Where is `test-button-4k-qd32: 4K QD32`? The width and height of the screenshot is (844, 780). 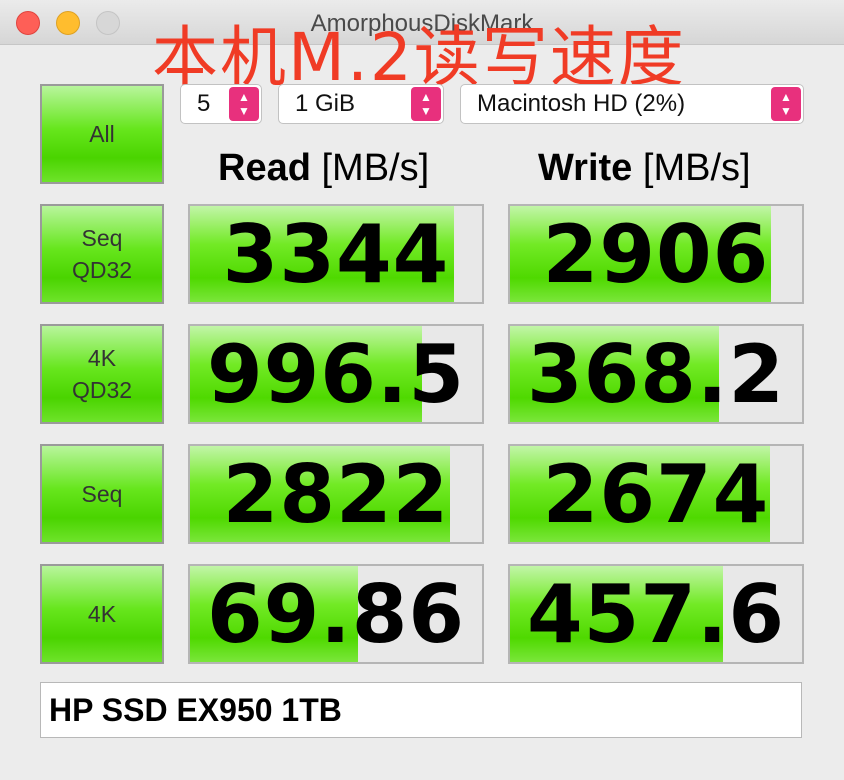 test-button-4k-qd32: 4K QD32 is located at coordinates (102, 374).